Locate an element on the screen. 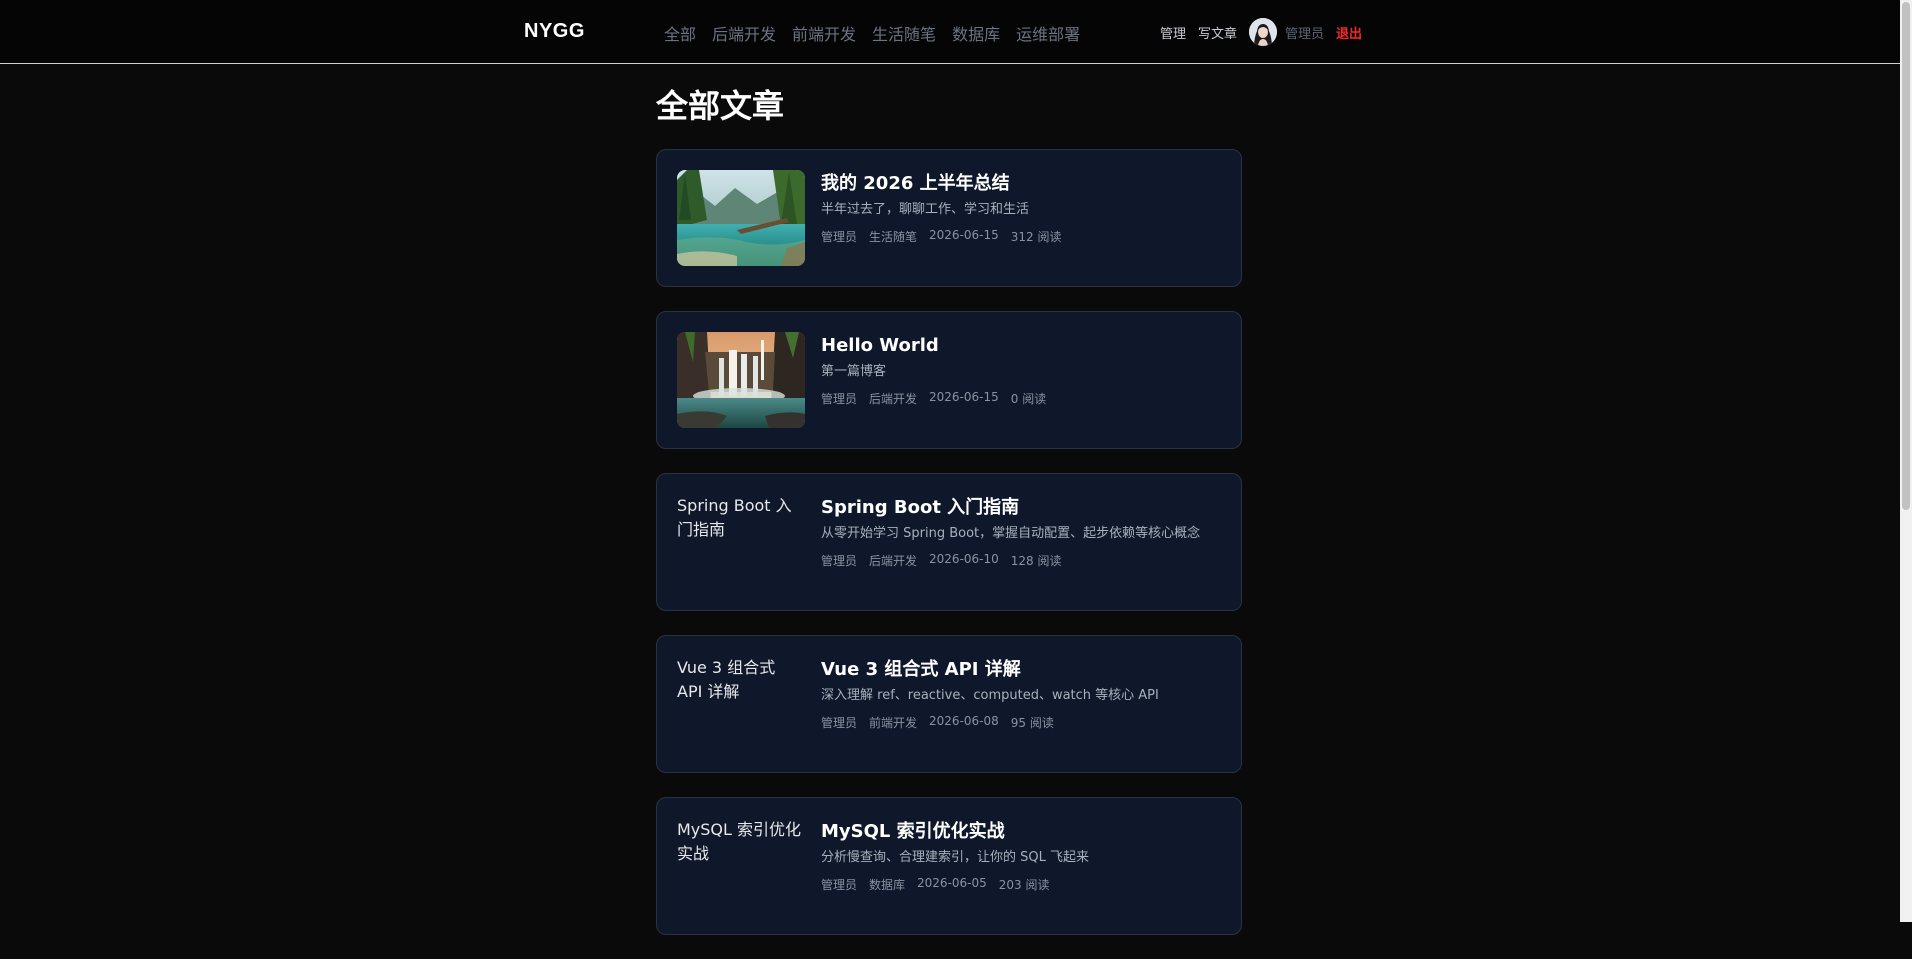 The image size is (1912, 959). article-meta: 管理员 后端开发 2026-06-15 0 阅读 is located at coordinates (1026, 398).